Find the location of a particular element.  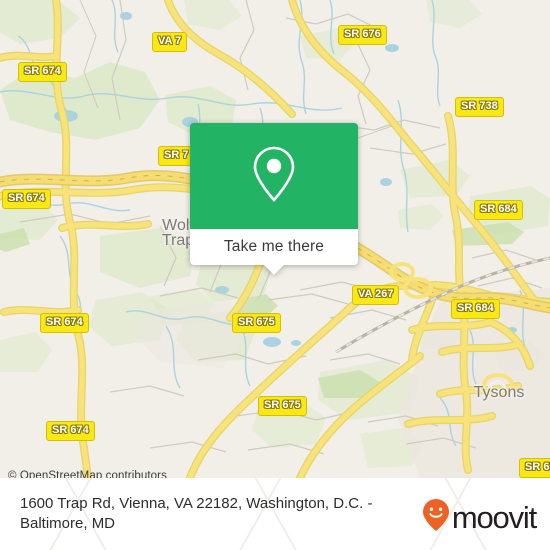

moovit-smiley-pin-icon is located at coordinates (435, 517).